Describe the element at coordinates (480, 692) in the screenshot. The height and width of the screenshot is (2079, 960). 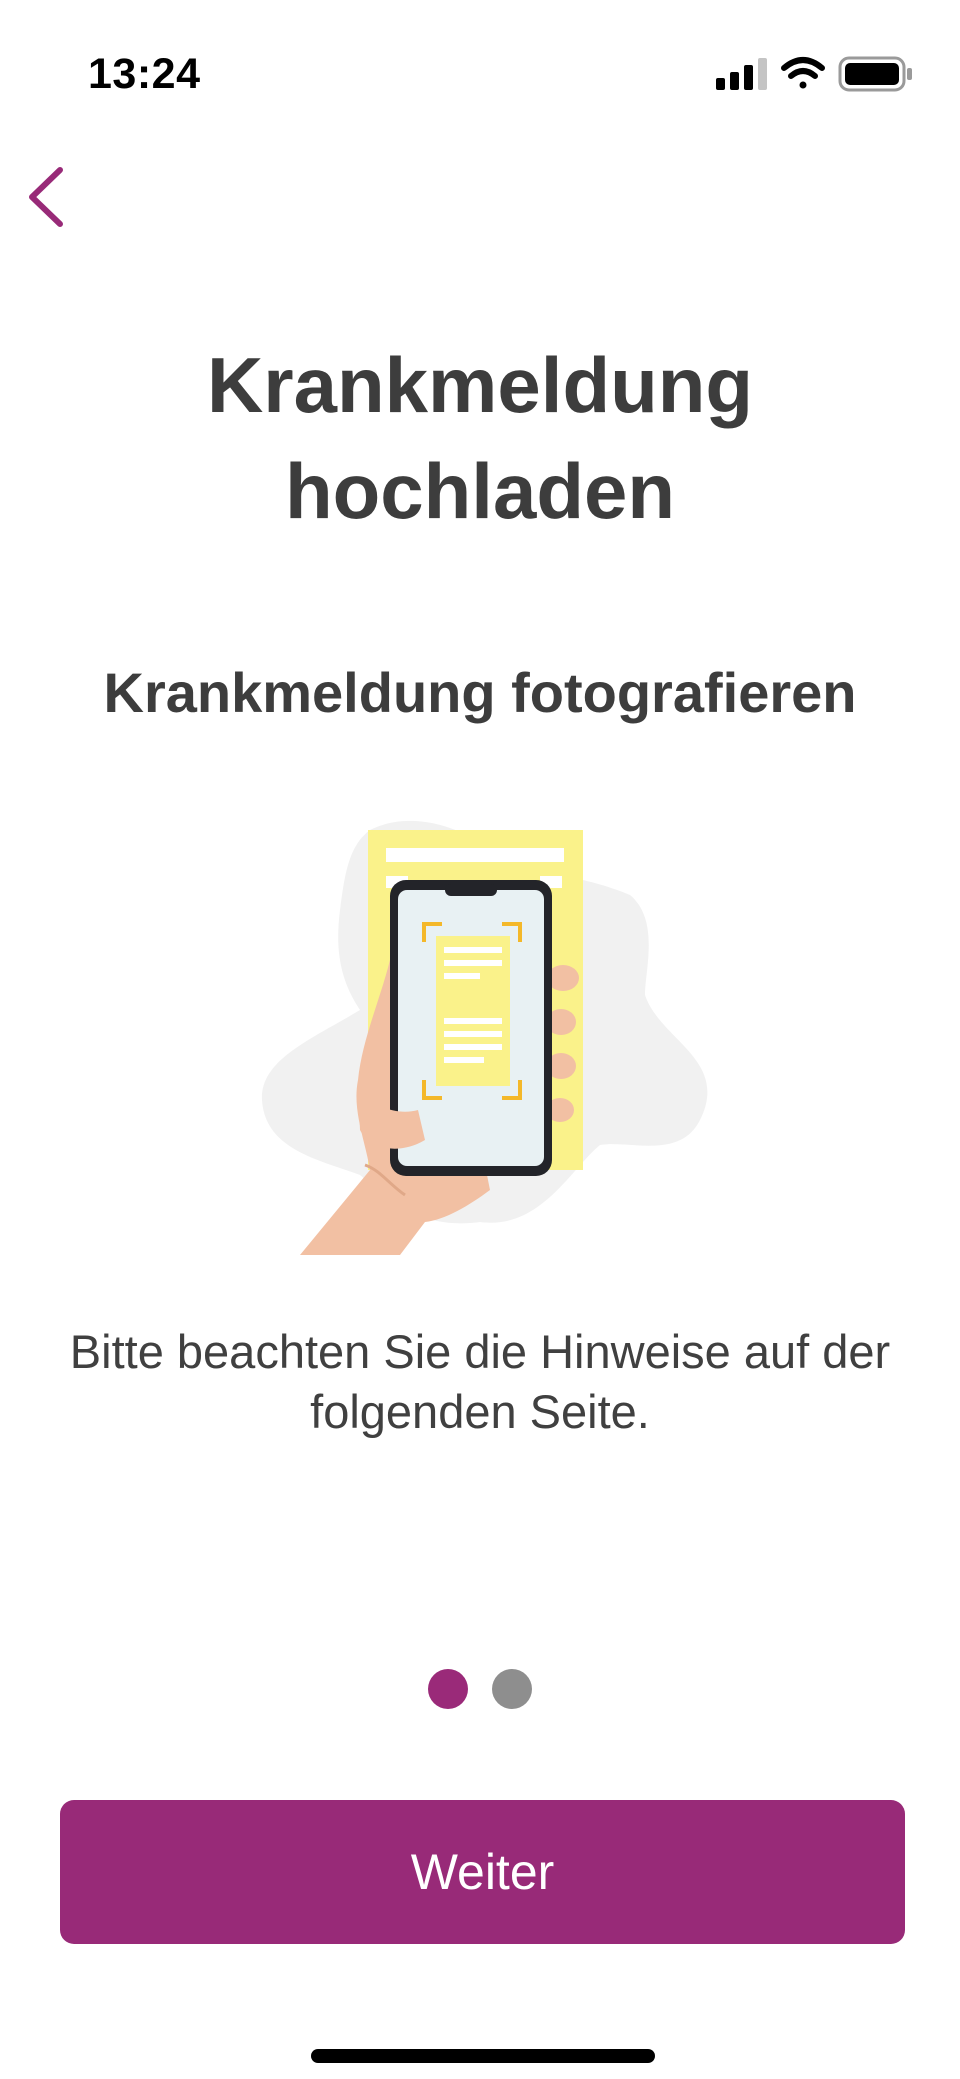
I see `step-title: Krankmeldung fotografieren` at that location.